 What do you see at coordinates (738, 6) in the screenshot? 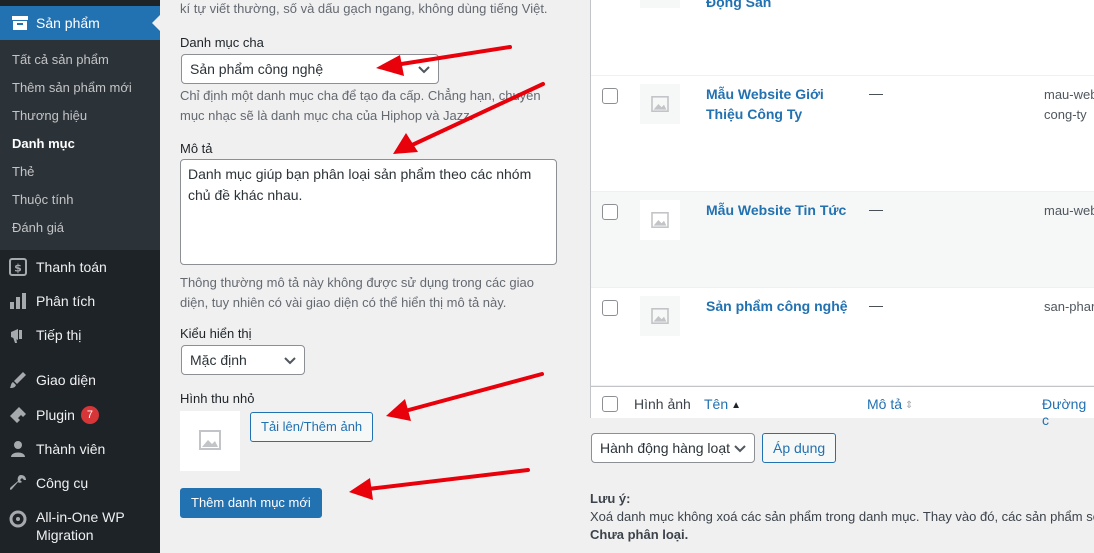
I see `category-name-link: Động Sản` at bounding box center [738, 6].